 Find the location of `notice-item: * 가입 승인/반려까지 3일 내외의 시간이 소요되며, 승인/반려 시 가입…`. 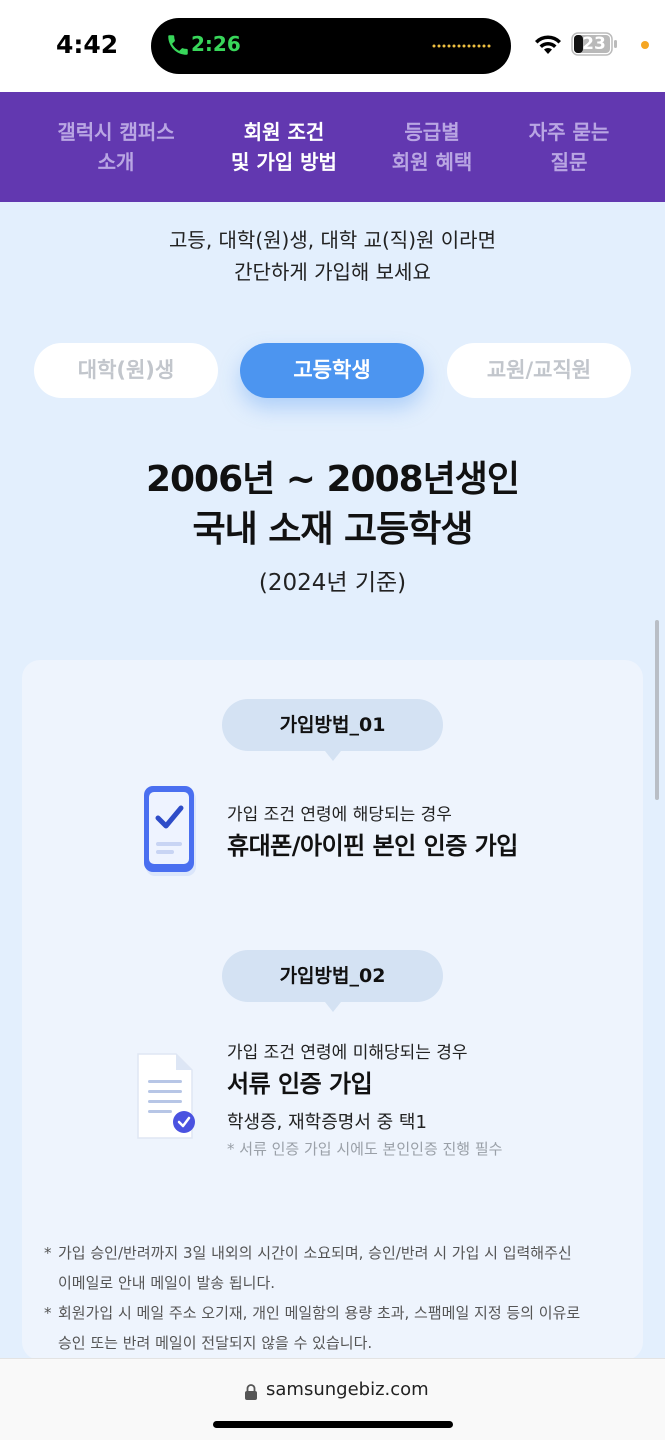

notice-item: * 가입 승인/반려까지 3일 내외의 시간이 소요되며, 승인/반려 시 가입… is located at coordinates (339, 1268).